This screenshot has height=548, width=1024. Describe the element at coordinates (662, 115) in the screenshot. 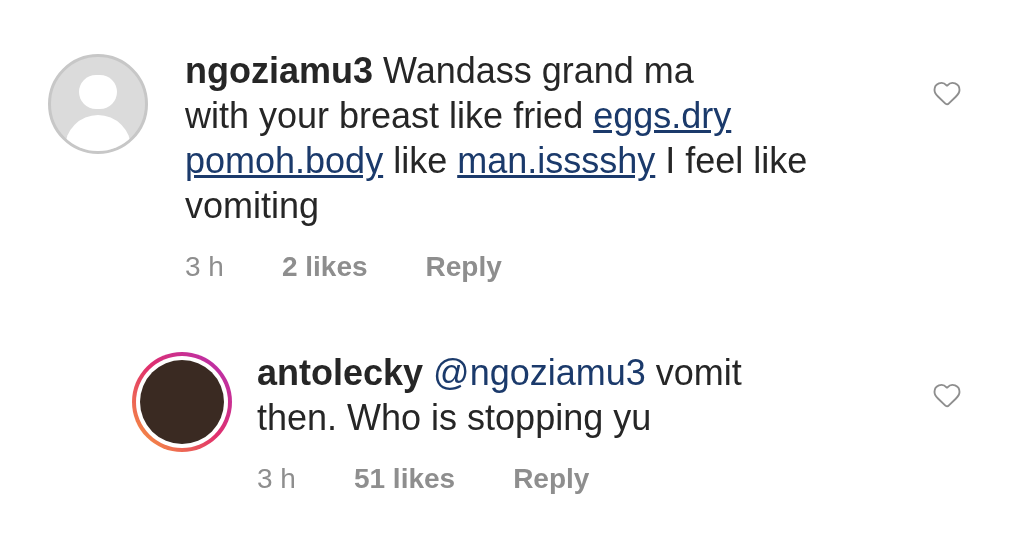

I see `link: eggs.dry` at that location.